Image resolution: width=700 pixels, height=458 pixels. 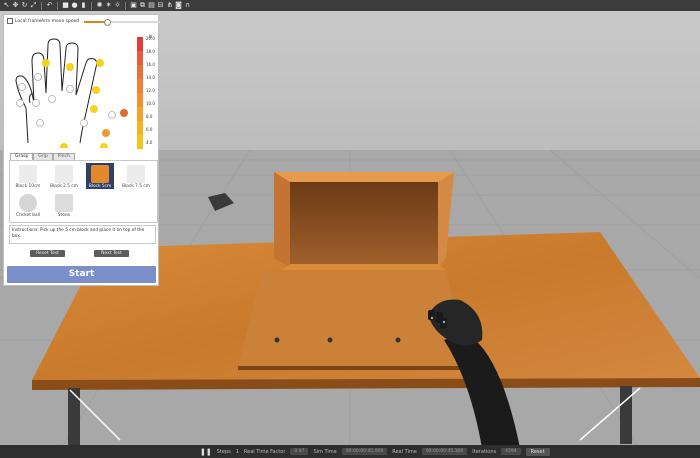 What do you see at coordinates (537, 451) in the screenshot?
I see `reset-time-button: Reset` at bounding box center [537, 451].